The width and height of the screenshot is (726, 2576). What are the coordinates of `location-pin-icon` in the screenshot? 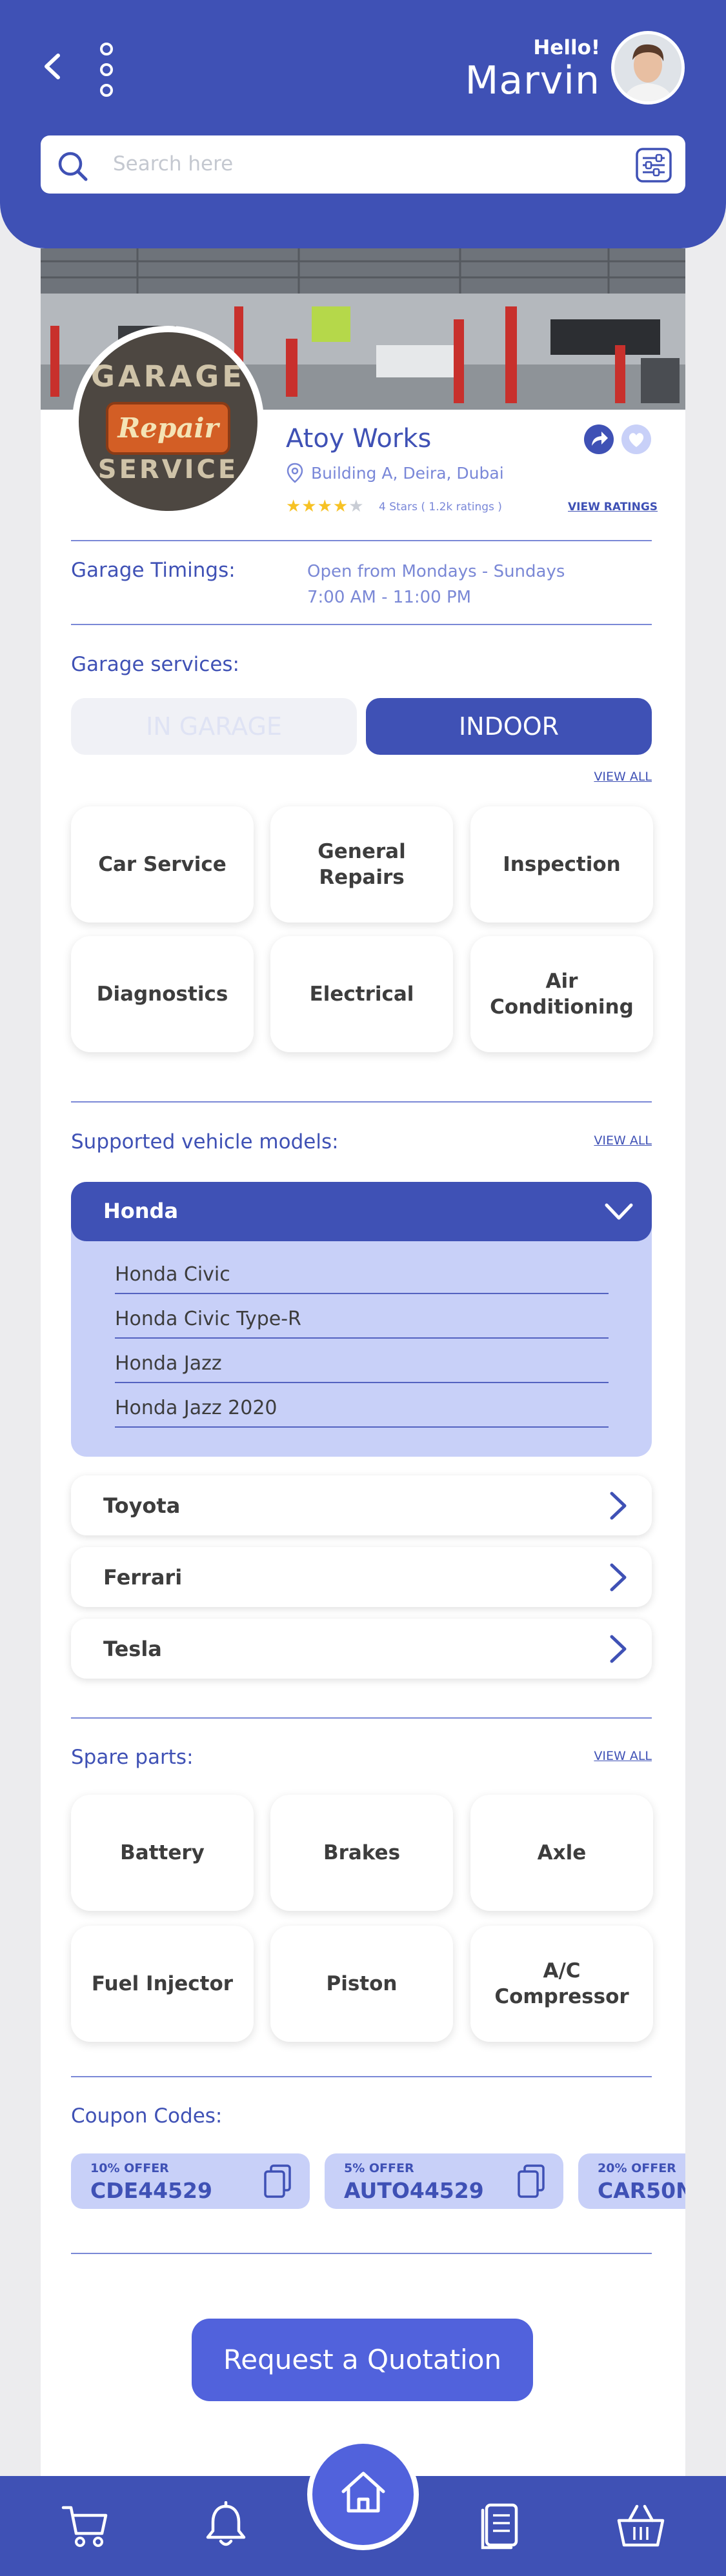 It's located at (295, 473).